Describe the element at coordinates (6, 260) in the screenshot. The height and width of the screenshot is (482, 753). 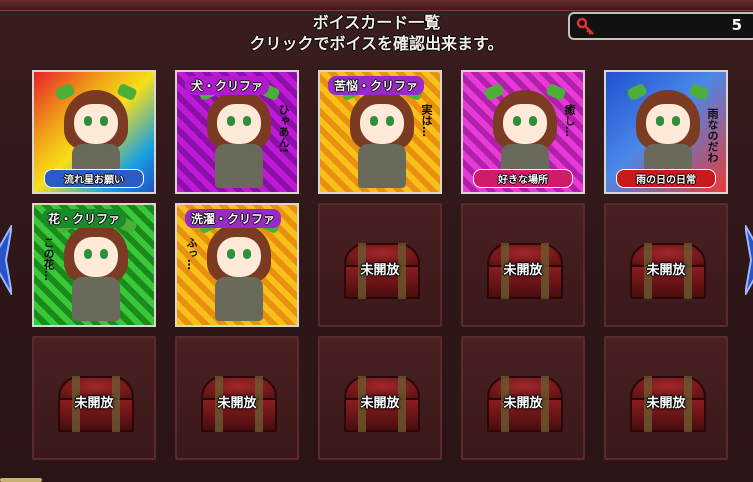
I see `prev-page-arrow-icon` at that location.